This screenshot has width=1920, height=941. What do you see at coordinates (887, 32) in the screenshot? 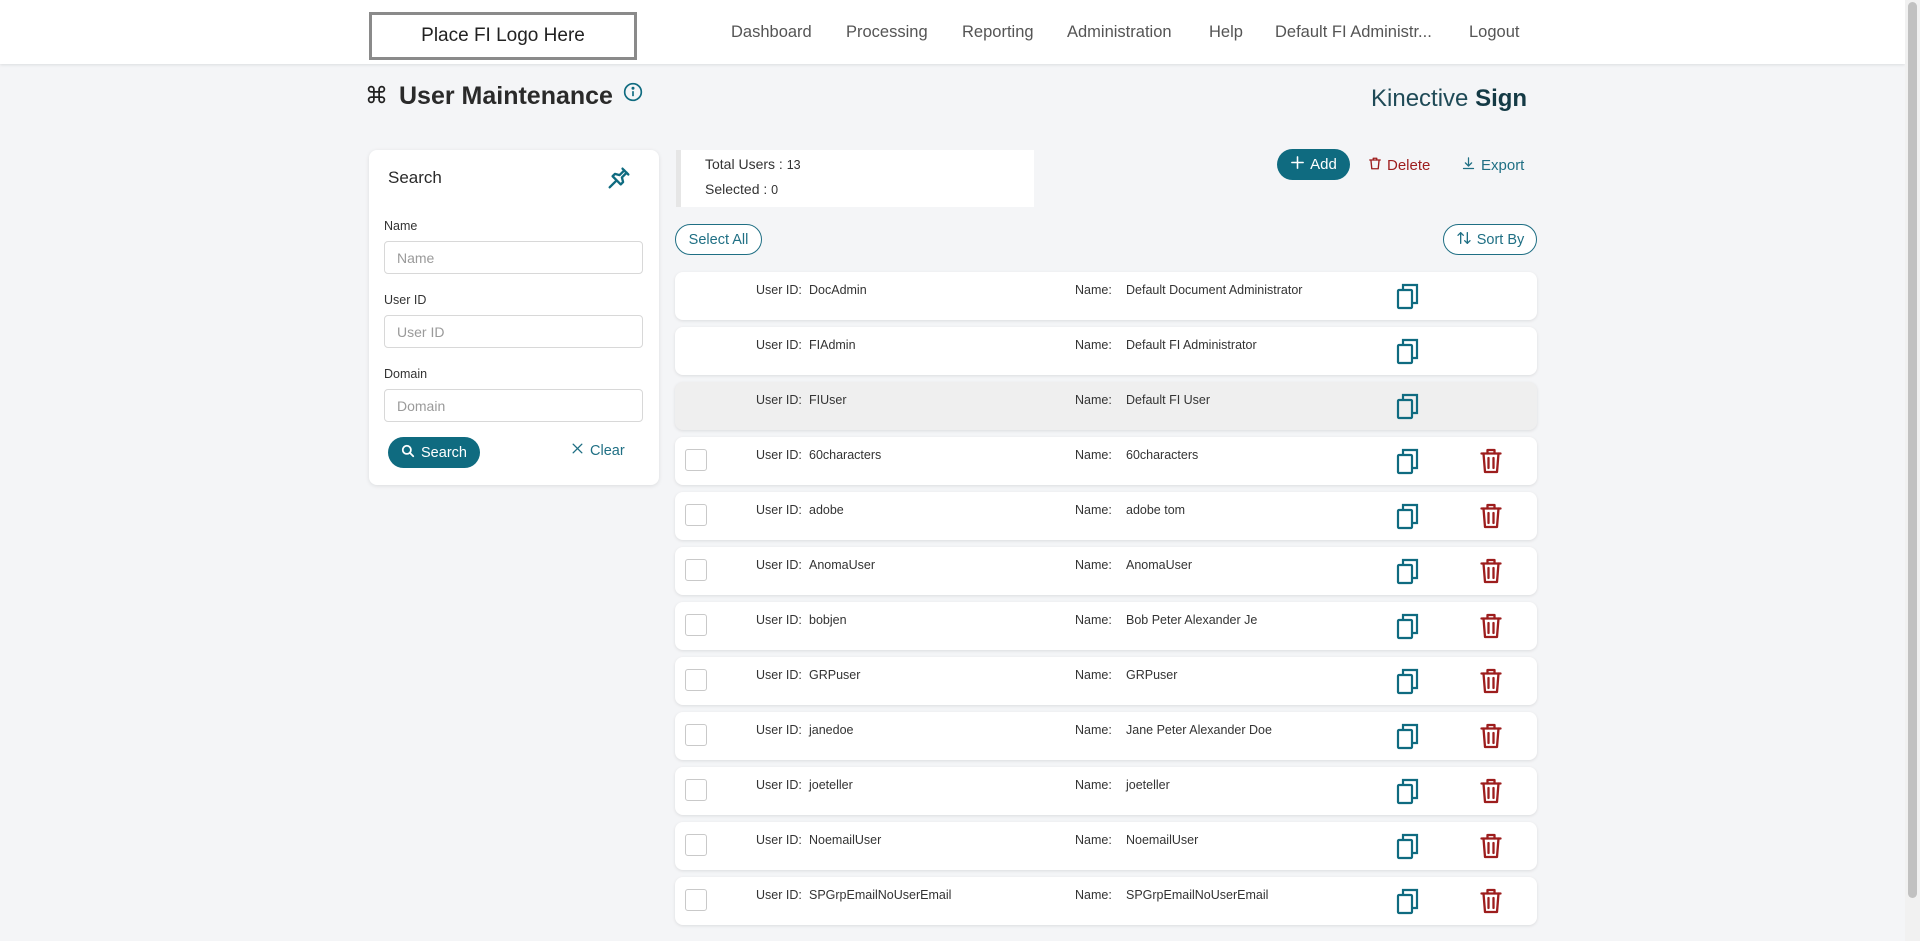
I see `nav-processing: Processing` at bounding box center [887, 32].